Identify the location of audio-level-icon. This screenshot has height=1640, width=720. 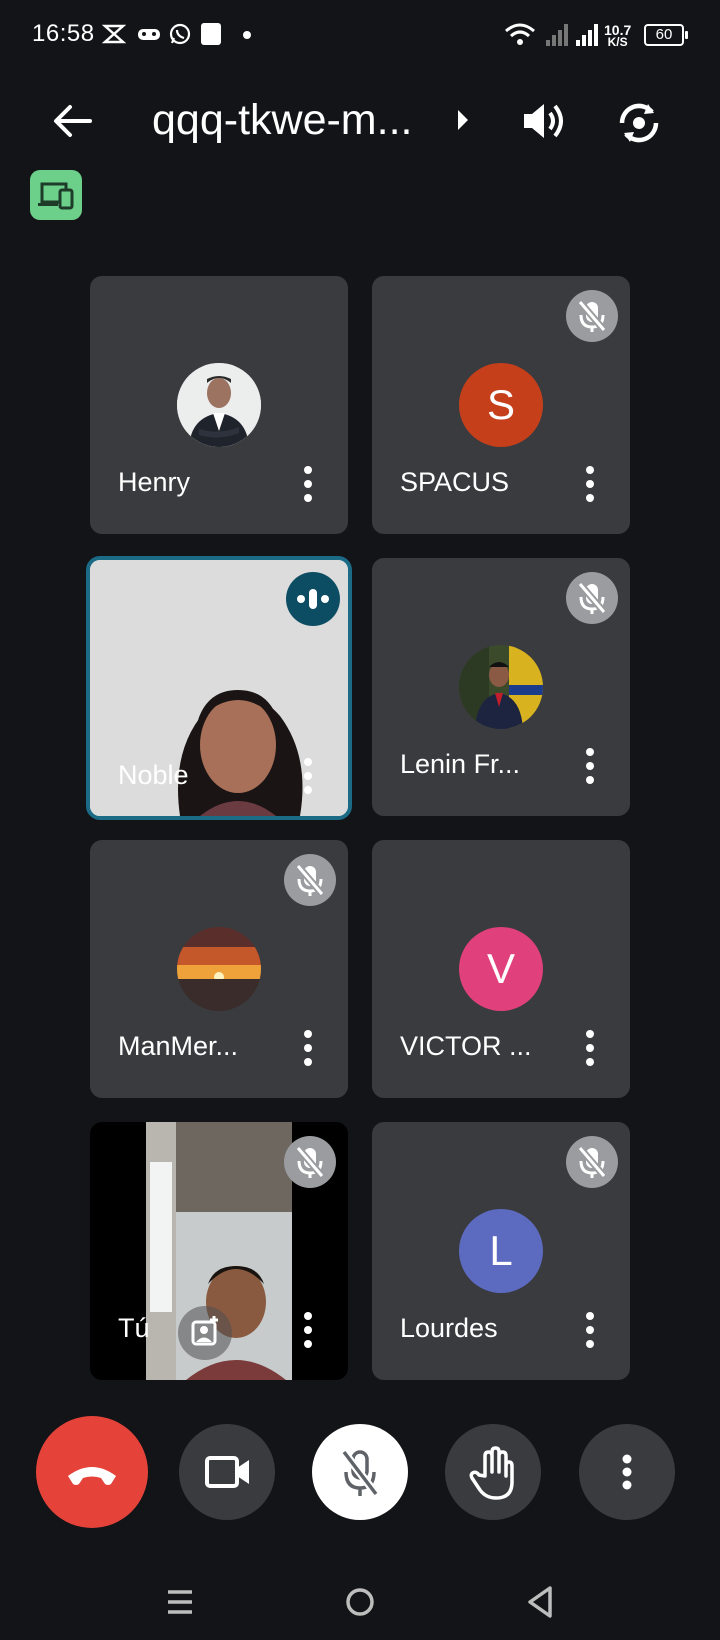
(313, 599).